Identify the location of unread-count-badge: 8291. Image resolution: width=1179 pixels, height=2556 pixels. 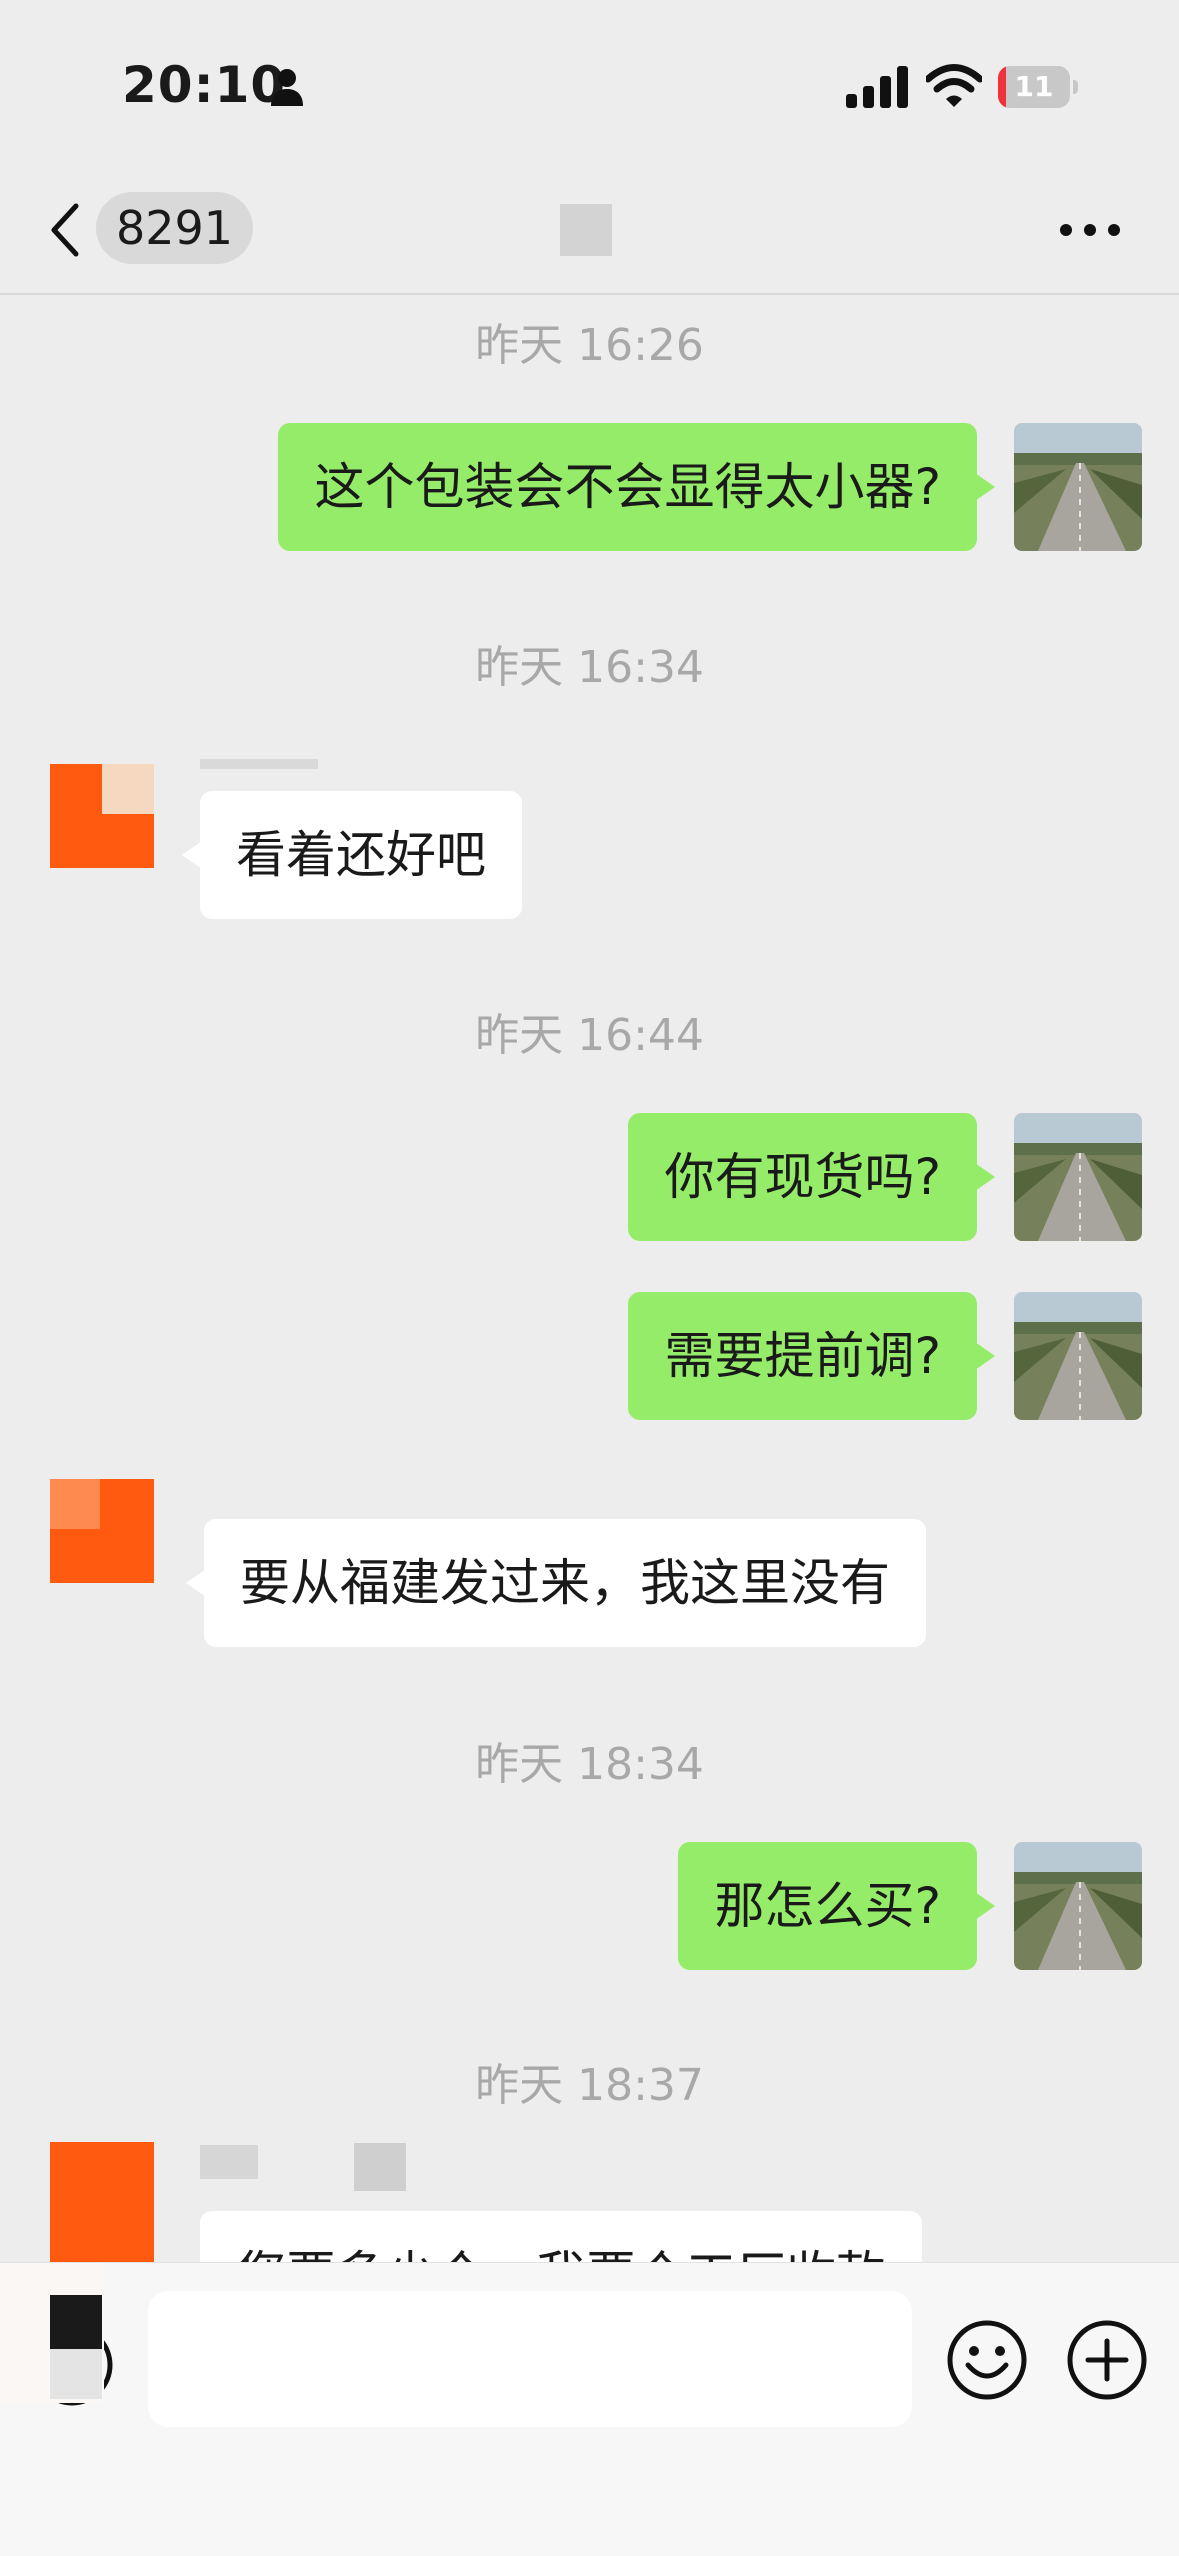
(175, 228).